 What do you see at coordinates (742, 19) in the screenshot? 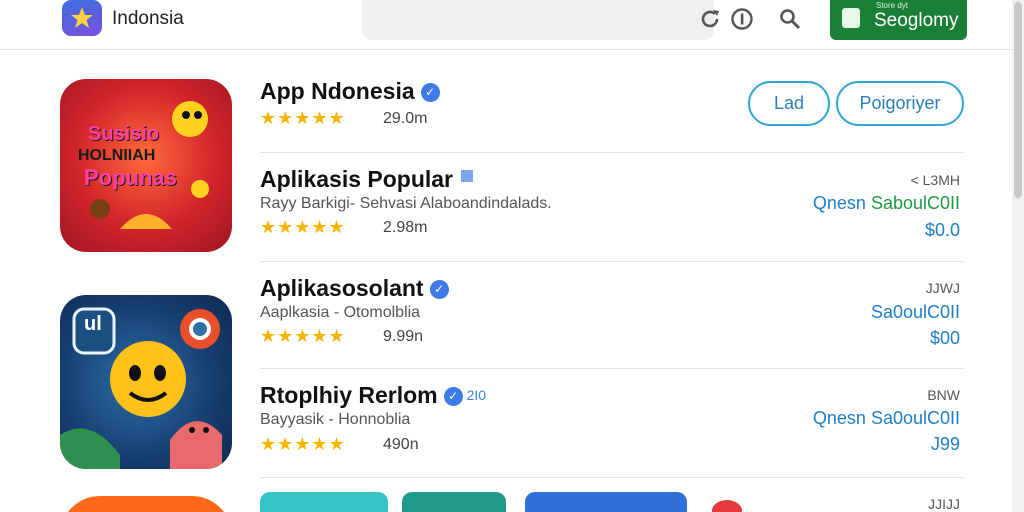
I see `info-icon` at bounding box center [742, 19].